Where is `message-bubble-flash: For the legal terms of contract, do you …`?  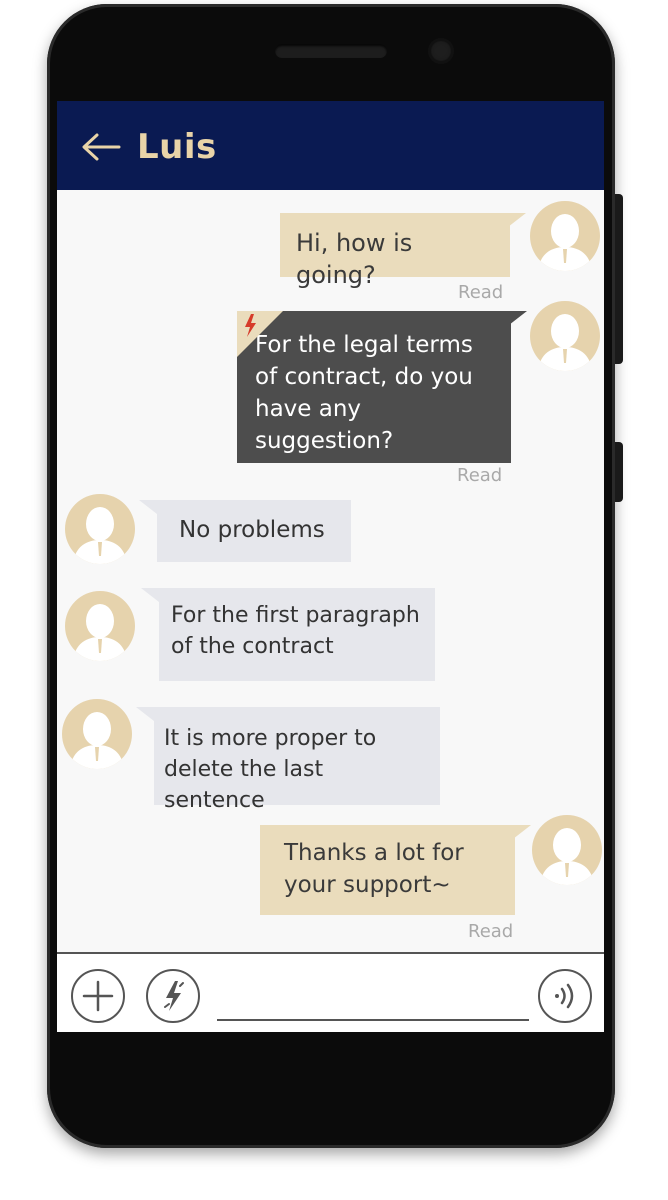 message-bubble-flash: For the legal terms of contract, do you … is located at coordinates (374, 387).